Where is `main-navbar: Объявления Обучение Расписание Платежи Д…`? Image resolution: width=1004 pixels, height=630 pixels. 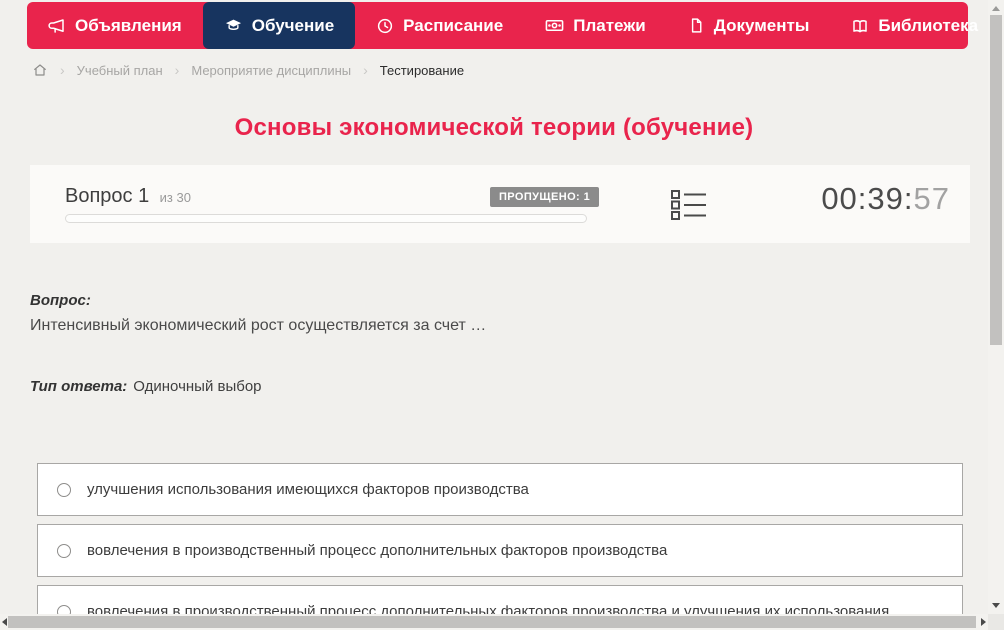 main-navbar: Объявления Обучение Расписание Платежи Д… is located at coordinates (514, 25).